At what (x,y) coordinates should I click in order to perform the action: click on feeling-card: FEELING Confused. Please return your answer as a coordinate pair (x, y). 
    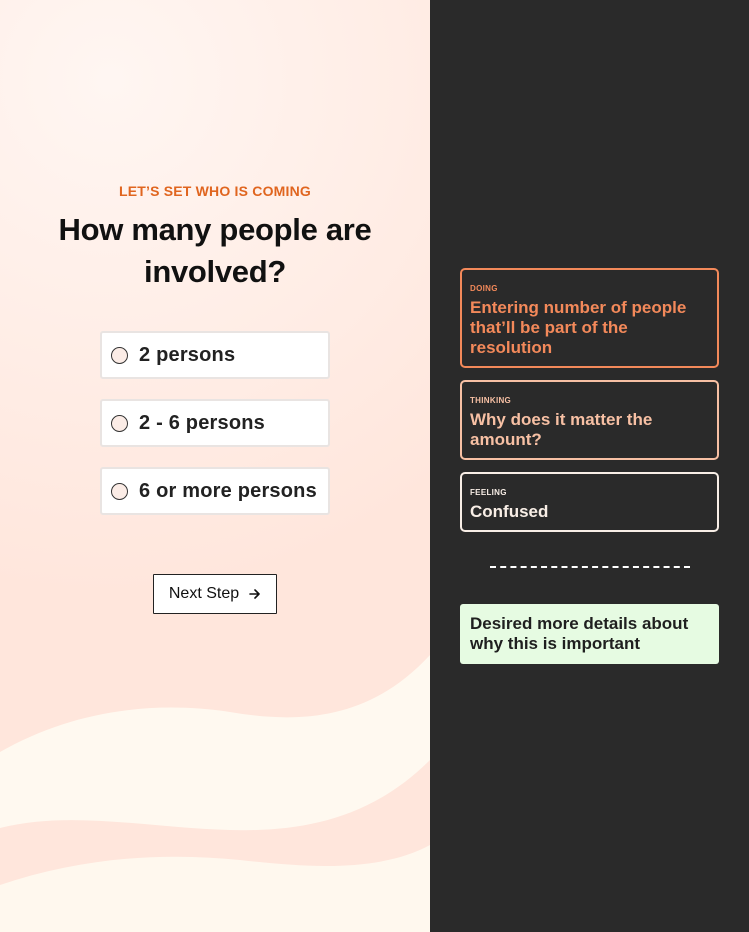
    Looking at the image, I should click on (589, 502).